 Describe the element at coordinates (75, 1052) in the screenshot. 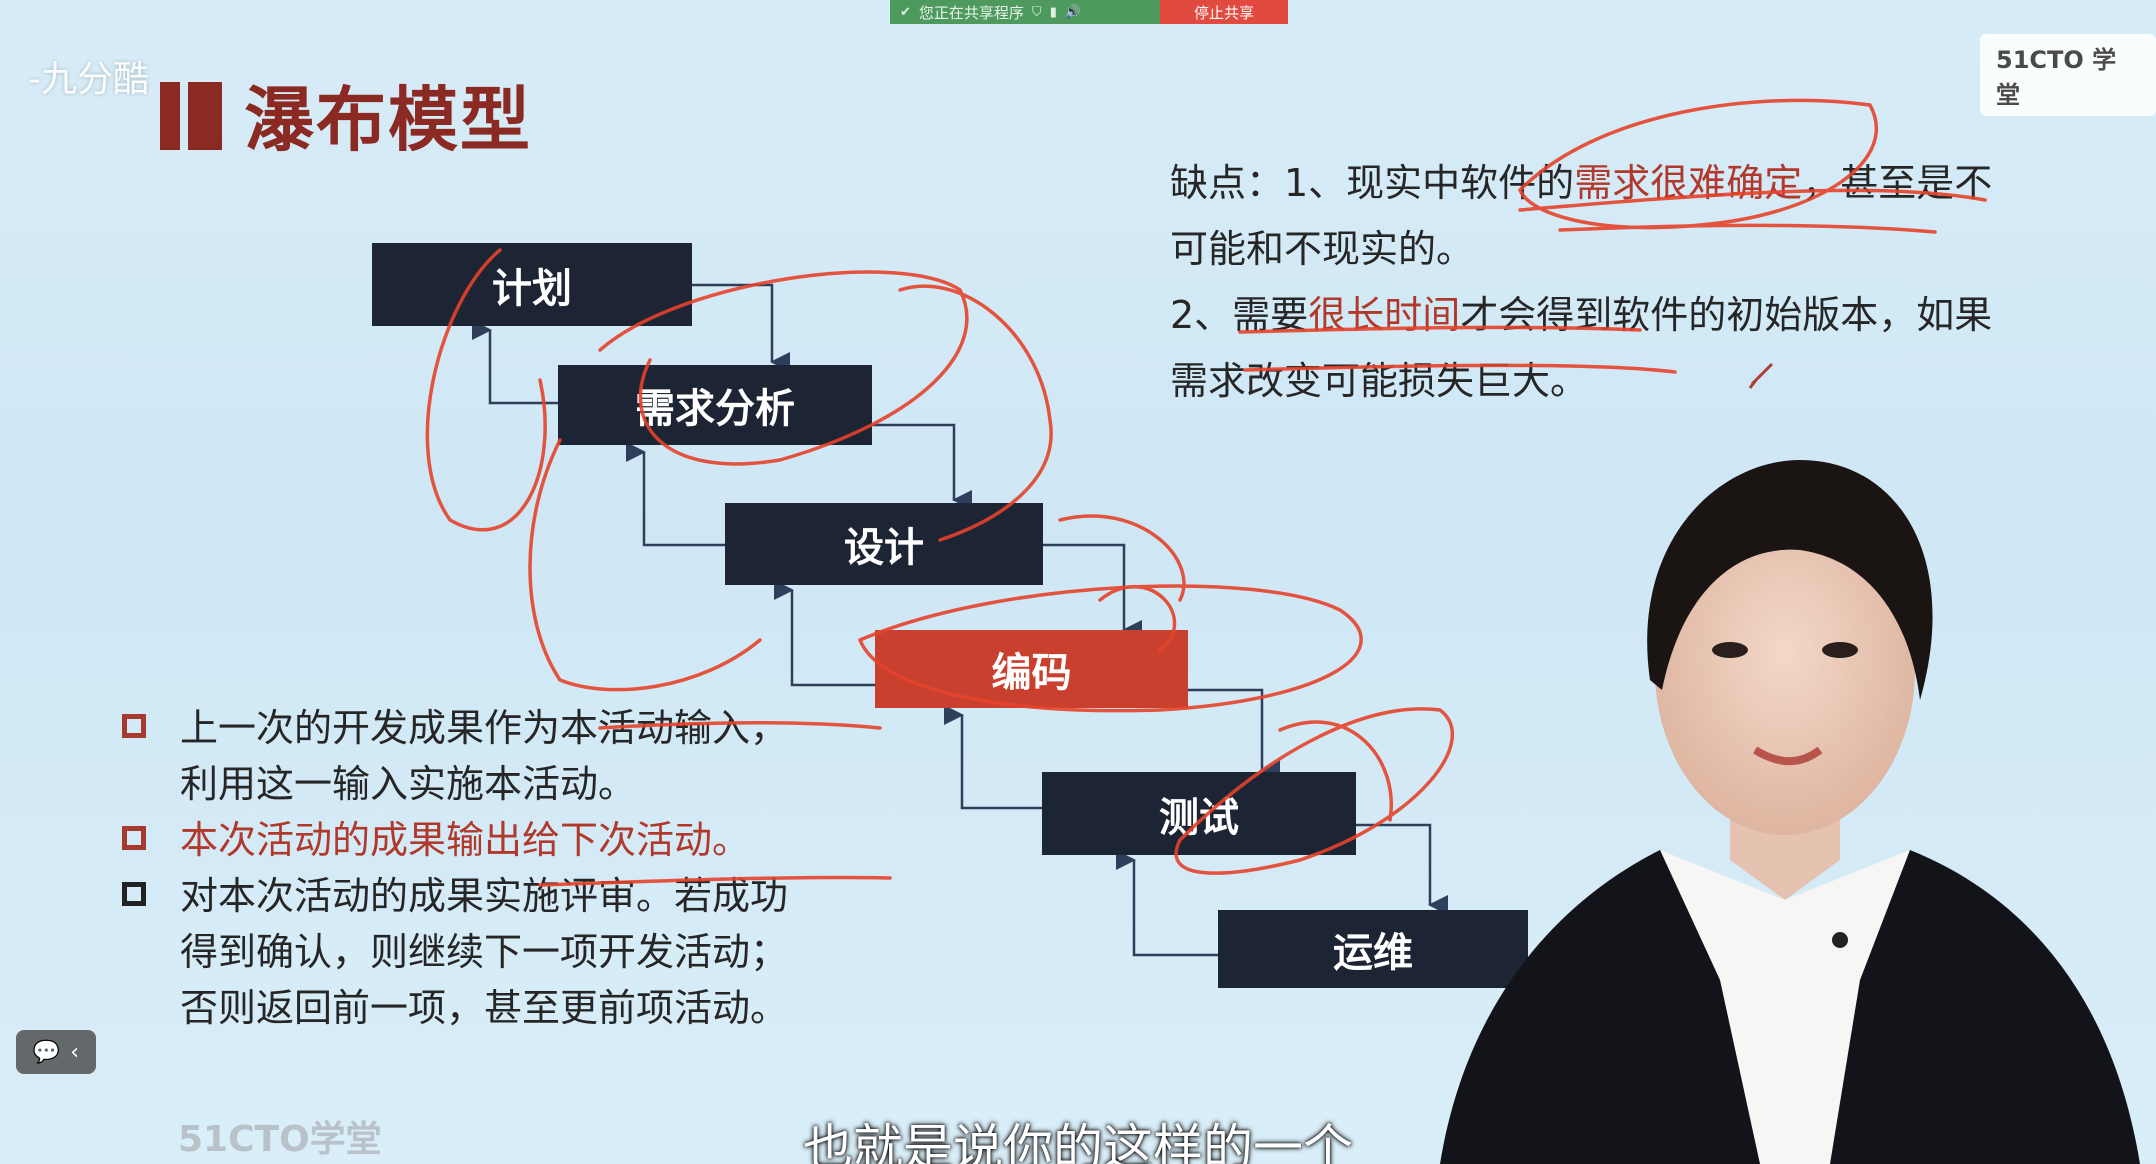

I see `chevron-left-icon: ‹` at that location.